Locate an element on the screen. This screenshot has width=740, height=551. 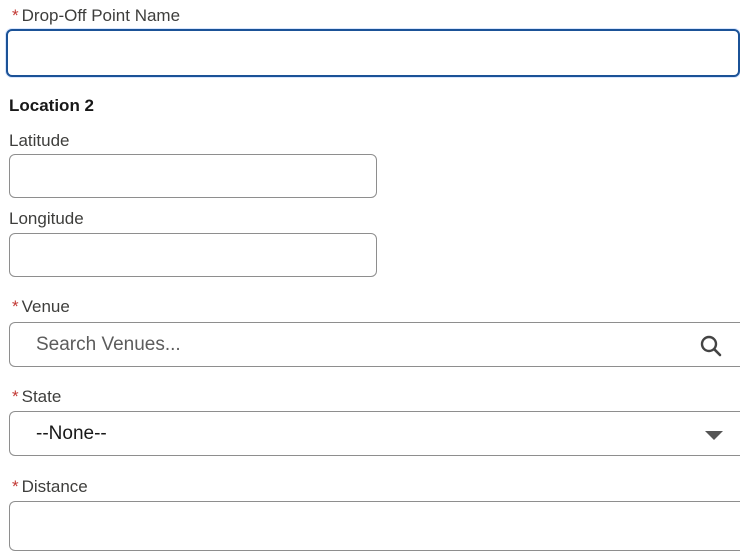
section-title-location-2: Location 2 is located at coordinates (52, 105).